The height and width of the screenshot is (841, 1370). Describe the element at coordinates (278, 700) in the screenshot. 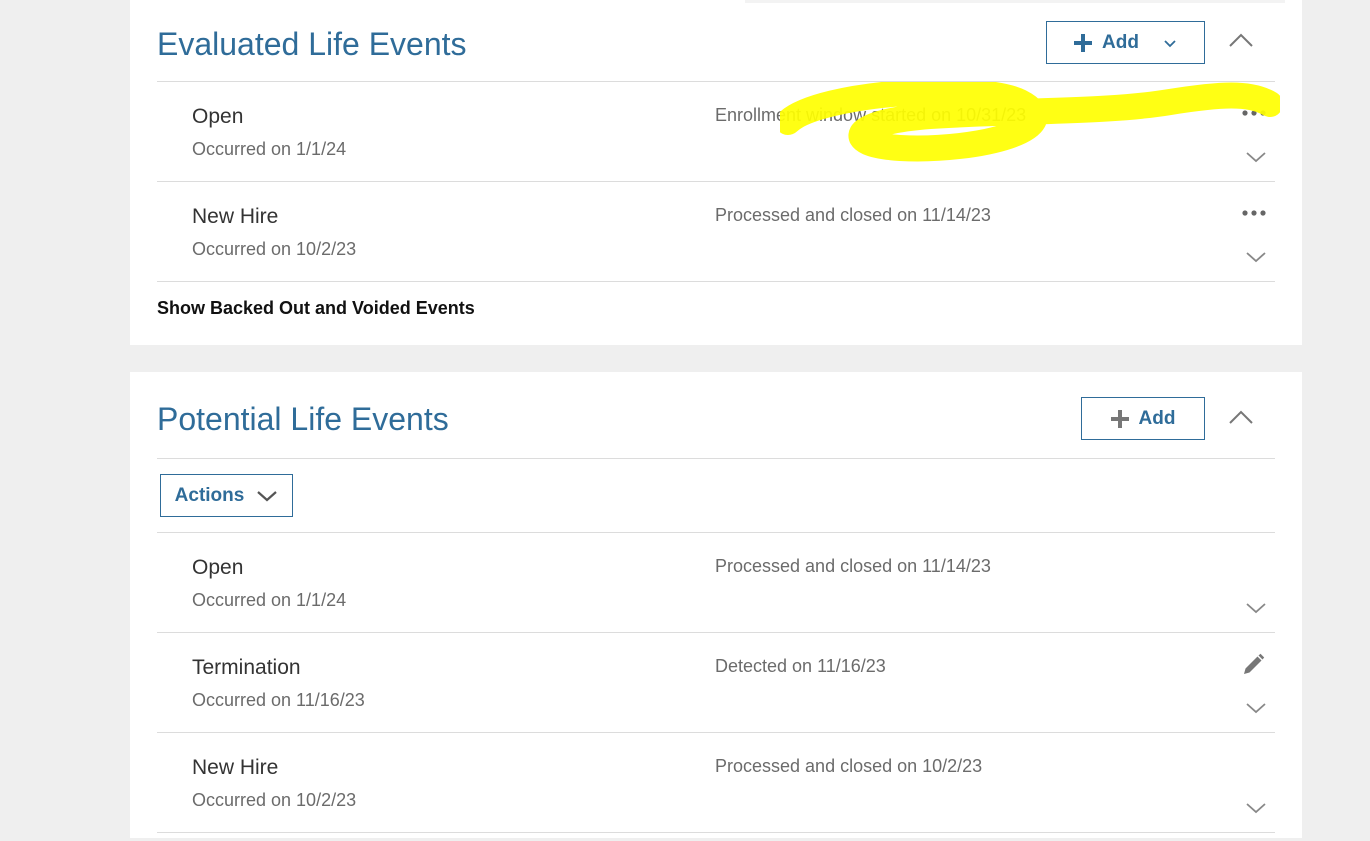

I see `event-occurred: Occurred on 11/16/23` at that location.